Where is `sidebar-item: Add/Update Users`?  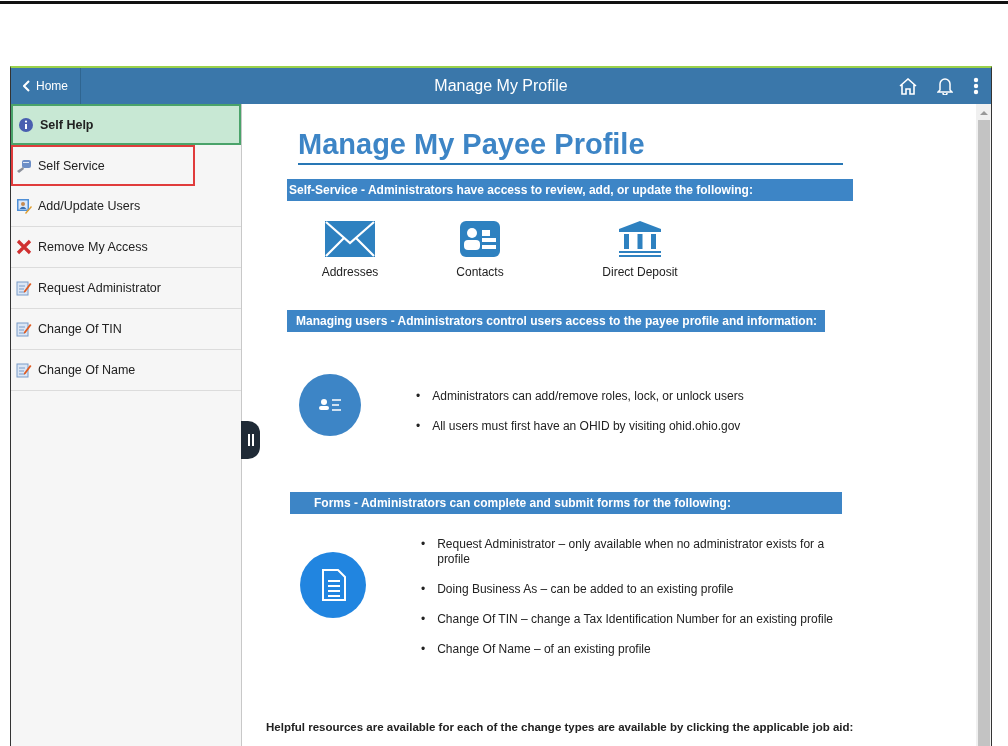
sidebar-item: Add/Update Users is located at coordinates (126, 206).